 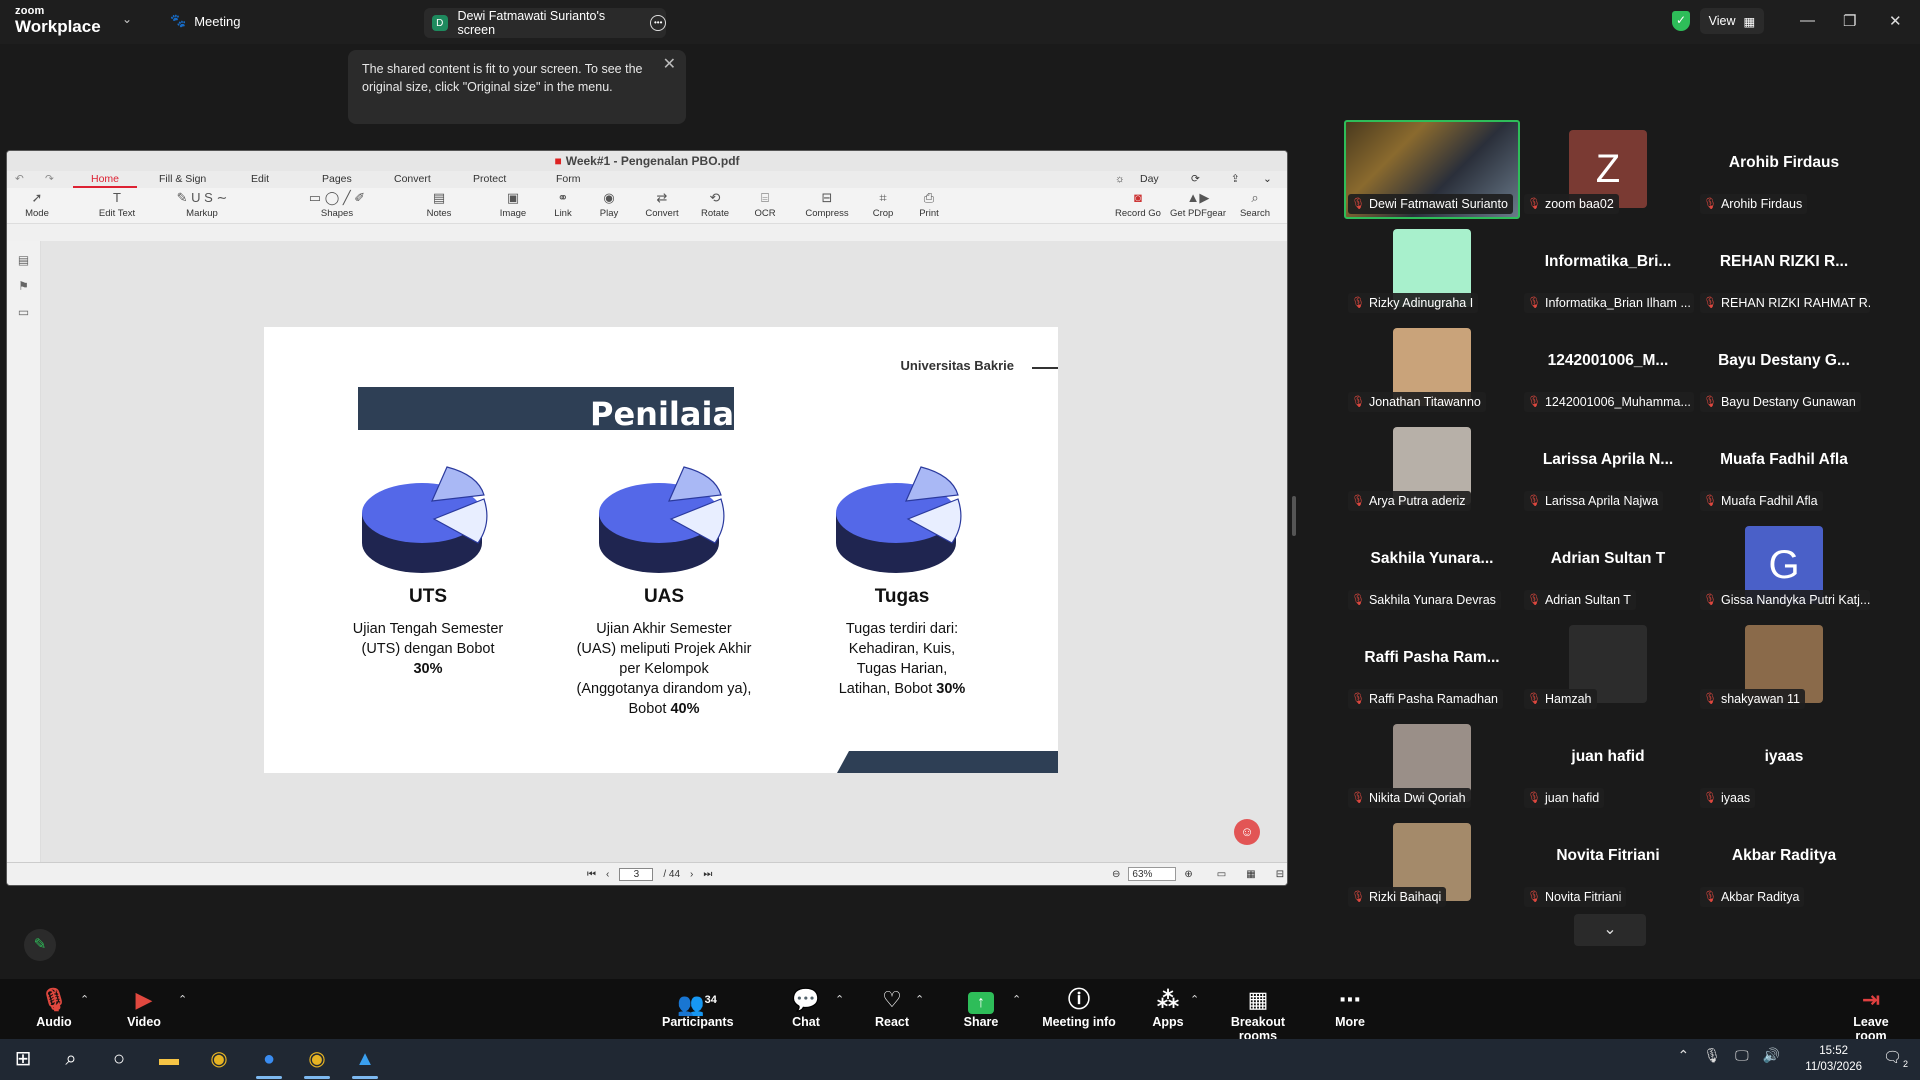 What do you see at coordinates (260, 179) in the screenshot?
I see `tab-edit: Edit` at bounding box center [260, 179].